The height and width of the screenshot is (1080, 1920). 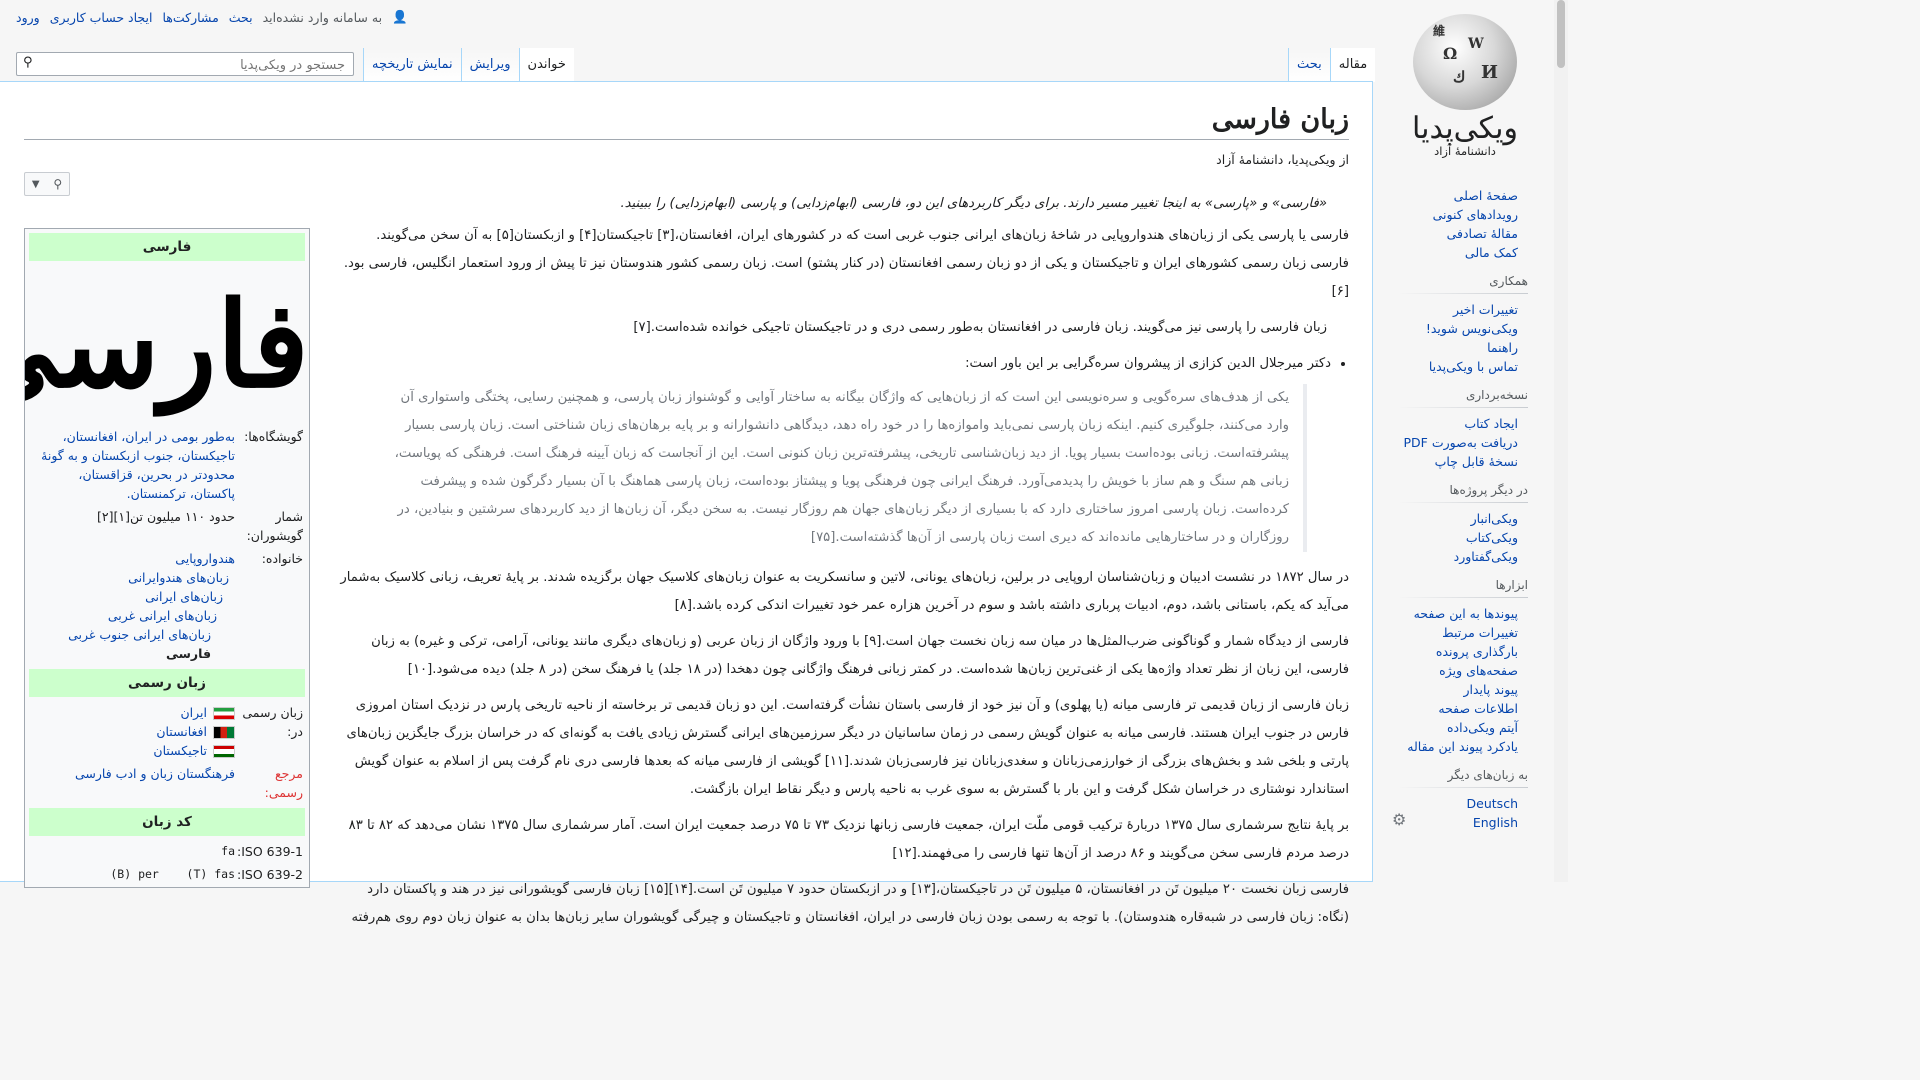 What do you see at coordinates (1458, 727) in the screenshot?
I see `sidebar-item-tool-6: آیتم ویکی‌داده` at bounding box center [1458, 727].